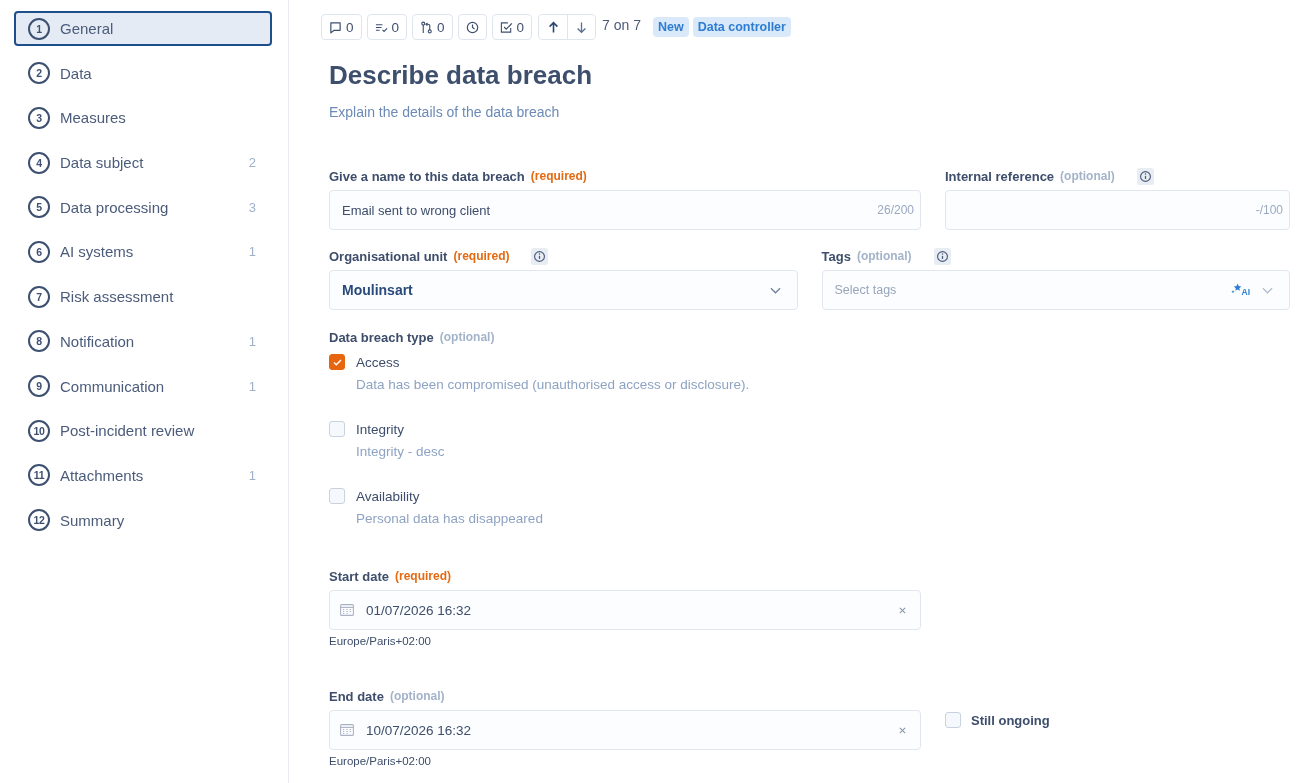  What do you see at coordinates (401, 452) in the screenshot?
I see `option-description: Integrity - desc` at bounding box center [401, 452].